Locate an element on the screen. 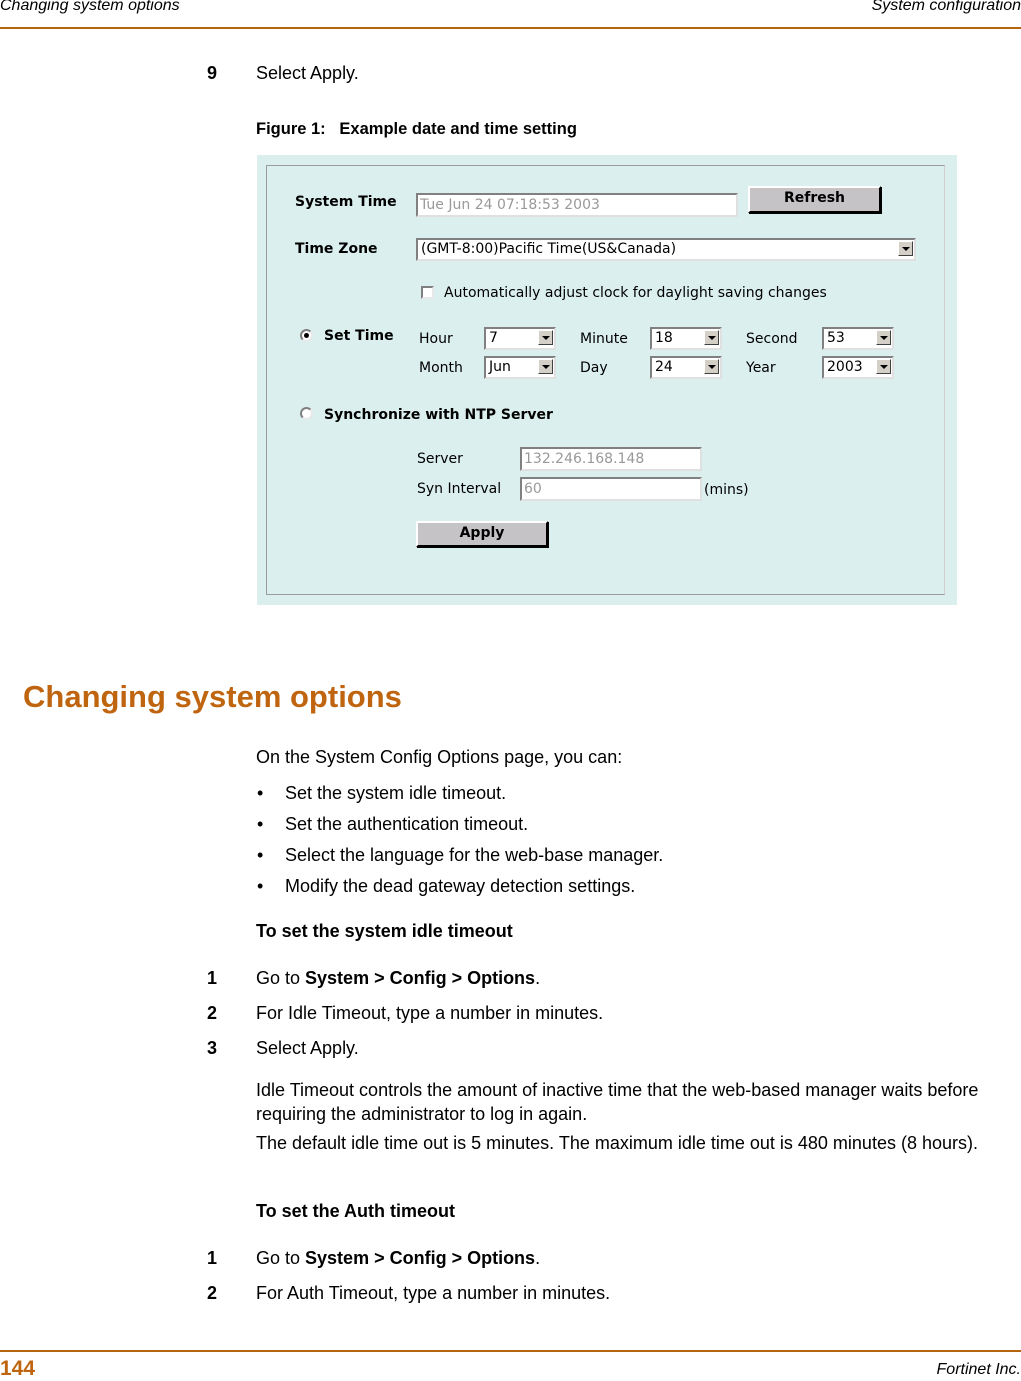 This screenshot has width=1021, height=1381. section-title: Changing system options is located at coordinates (212, 696).